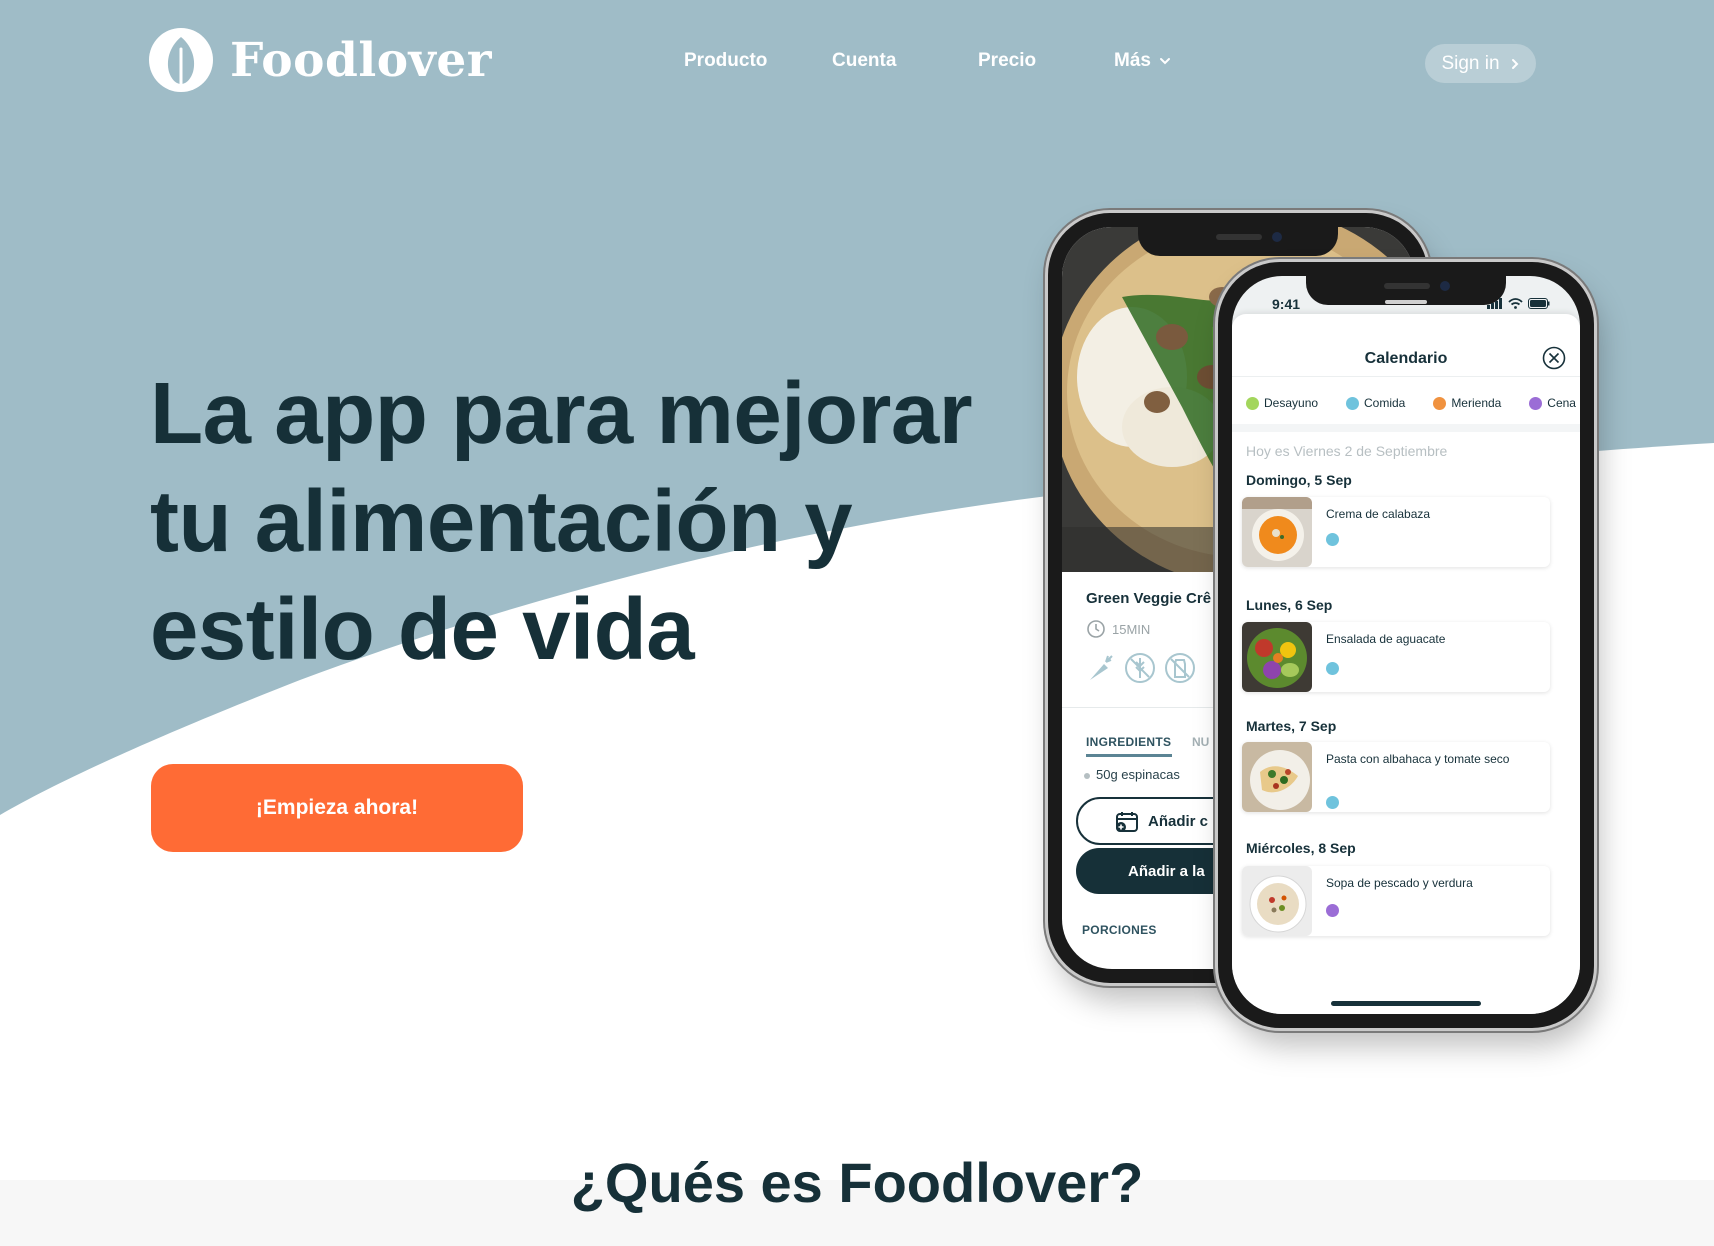 This screenshot has height=1246, width=1714. Describe the element at coordinates (1131, 629) in the screenshot. I see `recipe-time-label: 15MIN` at that location.